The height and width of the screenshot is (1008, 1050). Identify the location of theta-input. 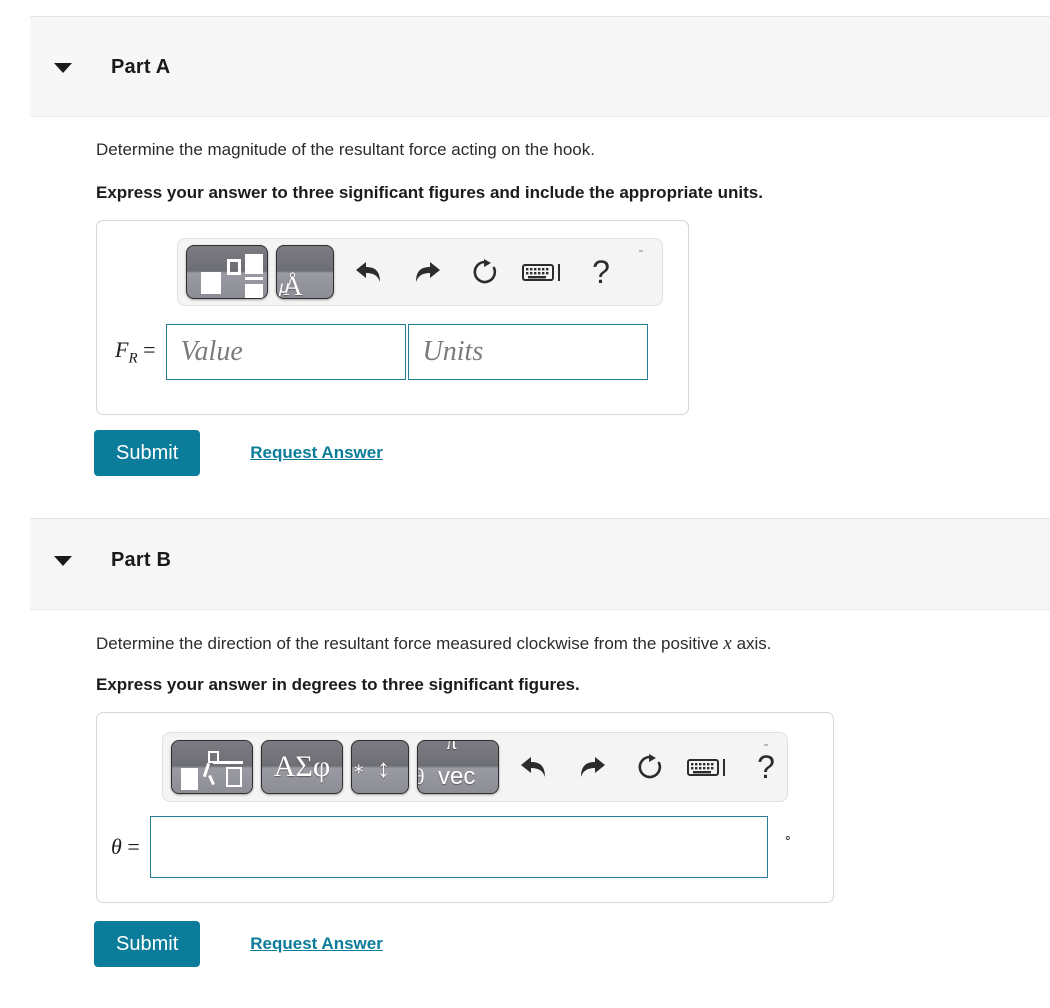
(458, 847).